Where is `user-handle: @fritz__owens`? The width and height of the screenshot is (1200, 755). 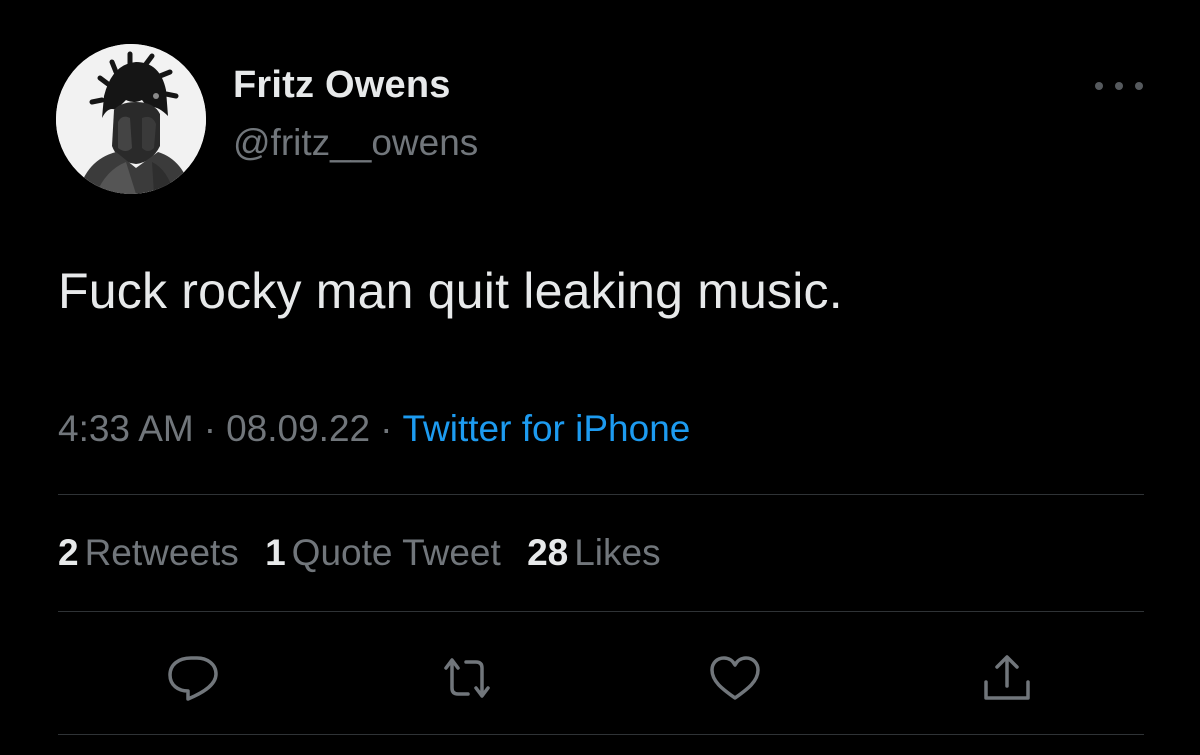
user-handle: @fritz__owens is located at coordinates (355, 143).